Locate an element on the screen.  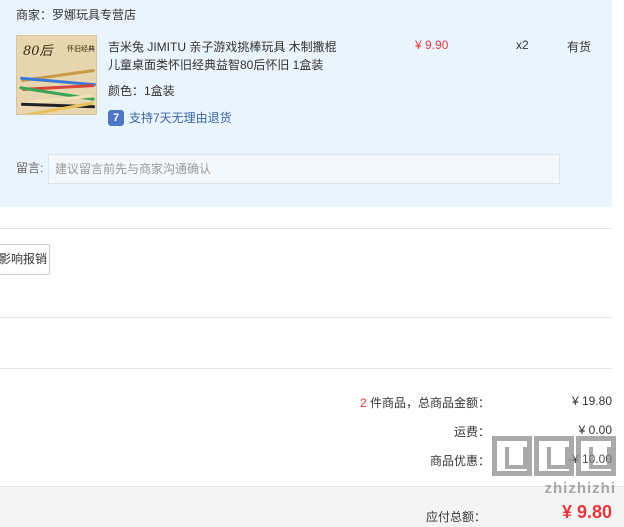
items-label-text: 件商品，总商品金额： is located at coordinates (428, 403).